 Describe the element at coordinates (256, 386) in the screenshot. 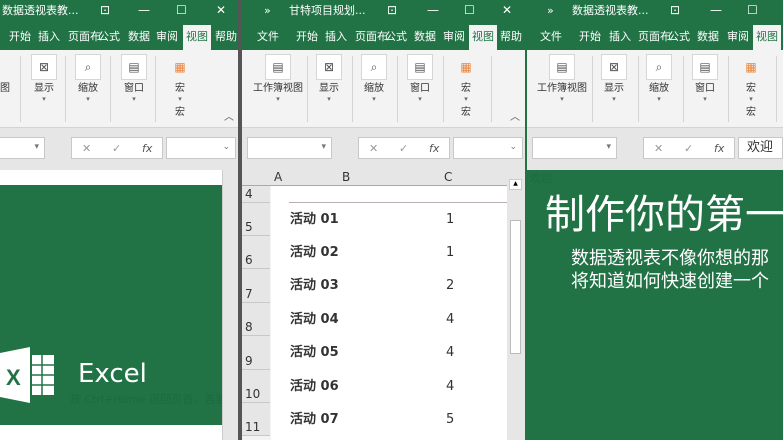

I see `row-header: 10` at that location.